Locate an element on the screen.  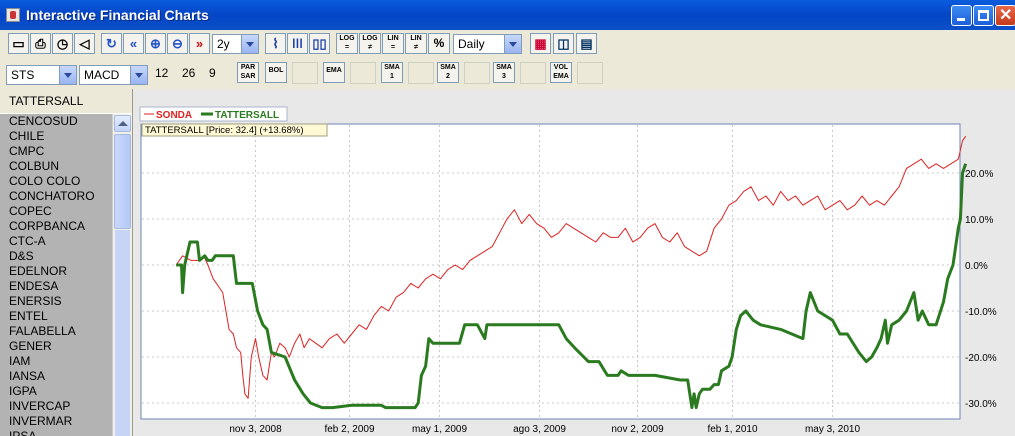
list-item: COPEC is located at coordinates (56, 211).